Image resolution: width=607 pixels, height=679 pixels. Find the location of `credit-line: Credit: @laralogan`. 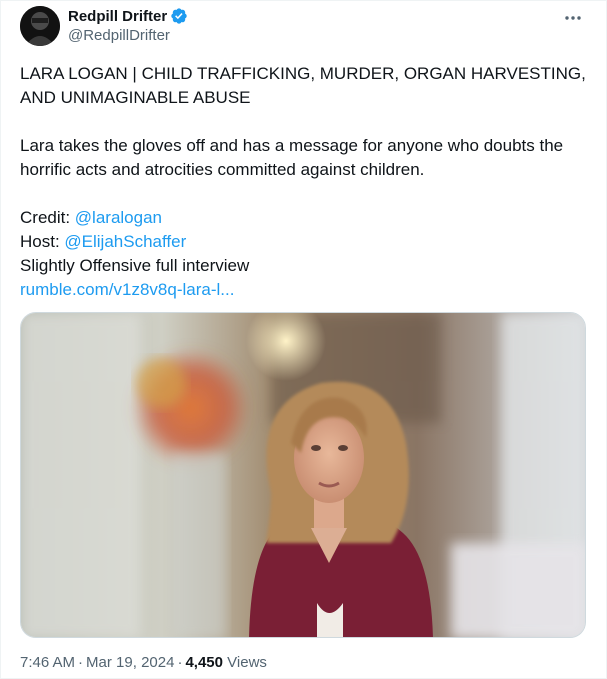

credit-line: Credit: @laralogan is located at coordinates (305, 218).